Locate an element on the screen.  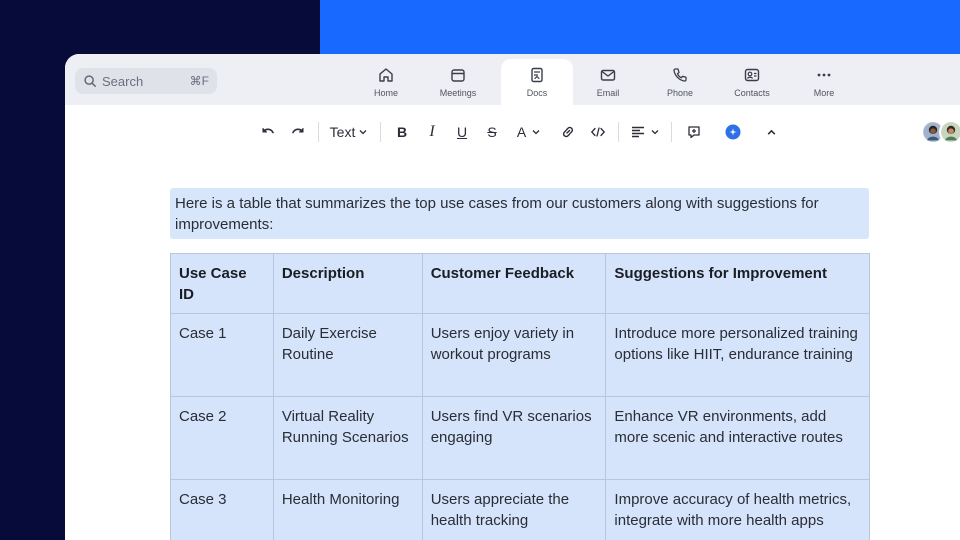
meetings-icon is located at coordinates (458, 75).